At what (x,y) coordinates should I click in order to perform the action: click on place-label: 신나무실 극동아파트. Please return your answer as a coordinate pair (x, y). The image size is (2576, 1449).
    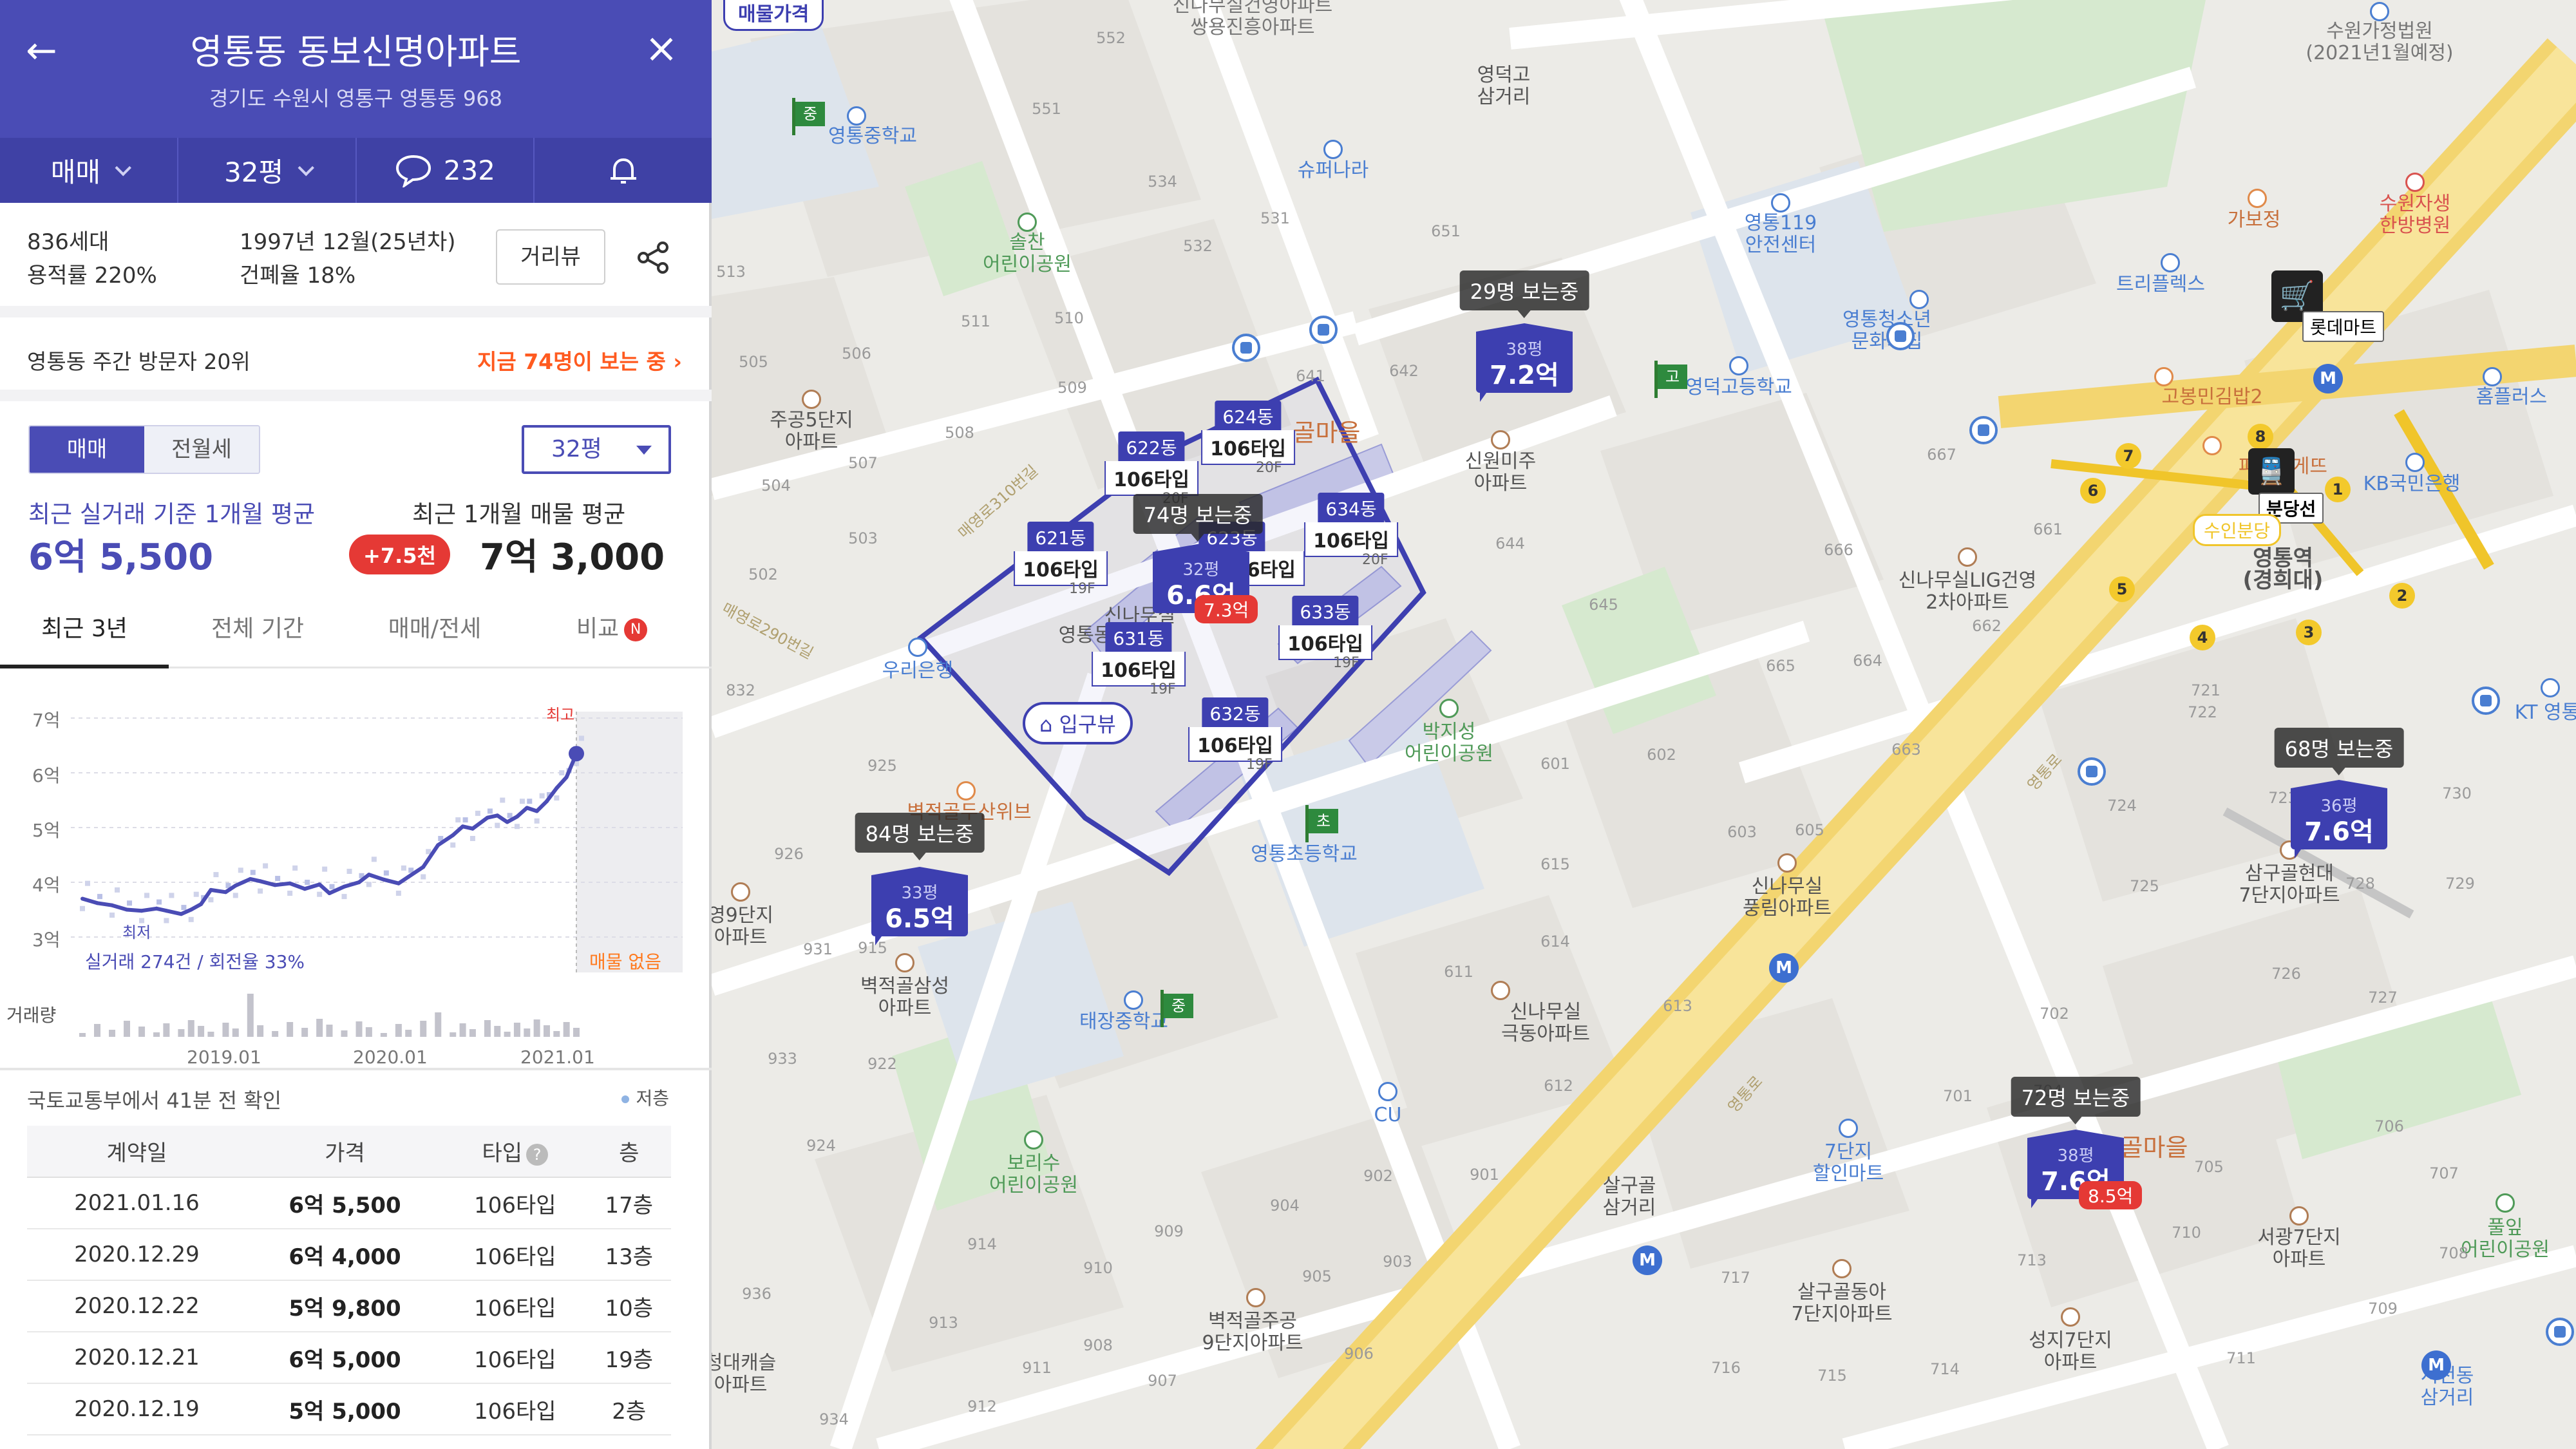
    Looking at the image, I should click on (1545, 1023).